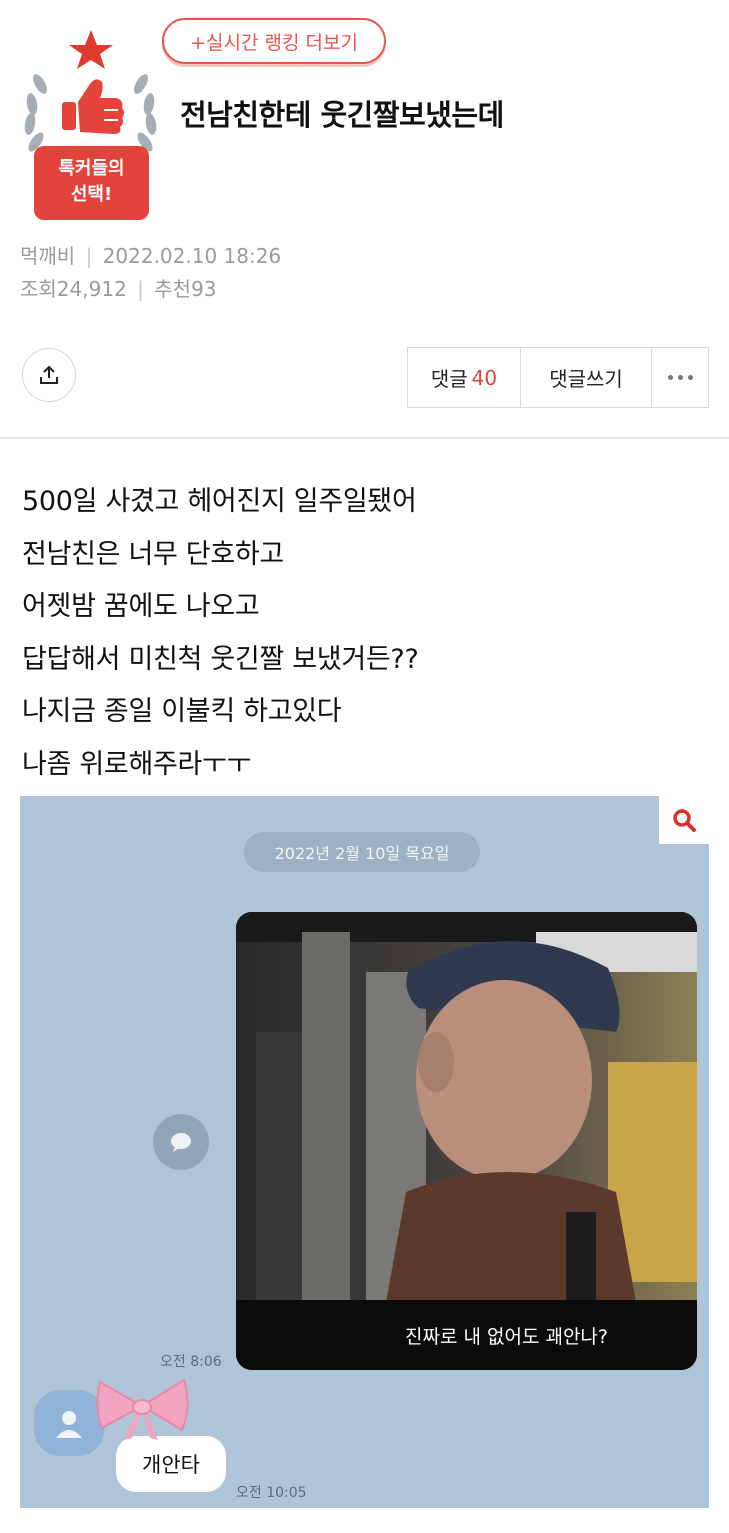 Image resolution: width=729 pixels, height=1533 pixels. What do you see at coordinates (191, 1362) in the screenshot?
I see `message-time: 오전 8:06` at bounding box center [191, 1362].